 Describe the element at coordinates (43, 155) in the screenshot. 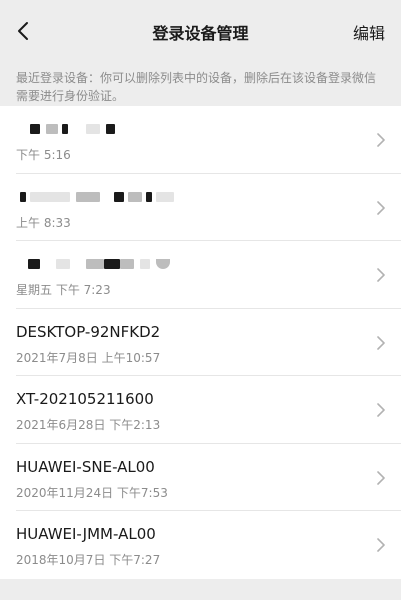

I see `device-login-time: 下午 5:16` at that location.